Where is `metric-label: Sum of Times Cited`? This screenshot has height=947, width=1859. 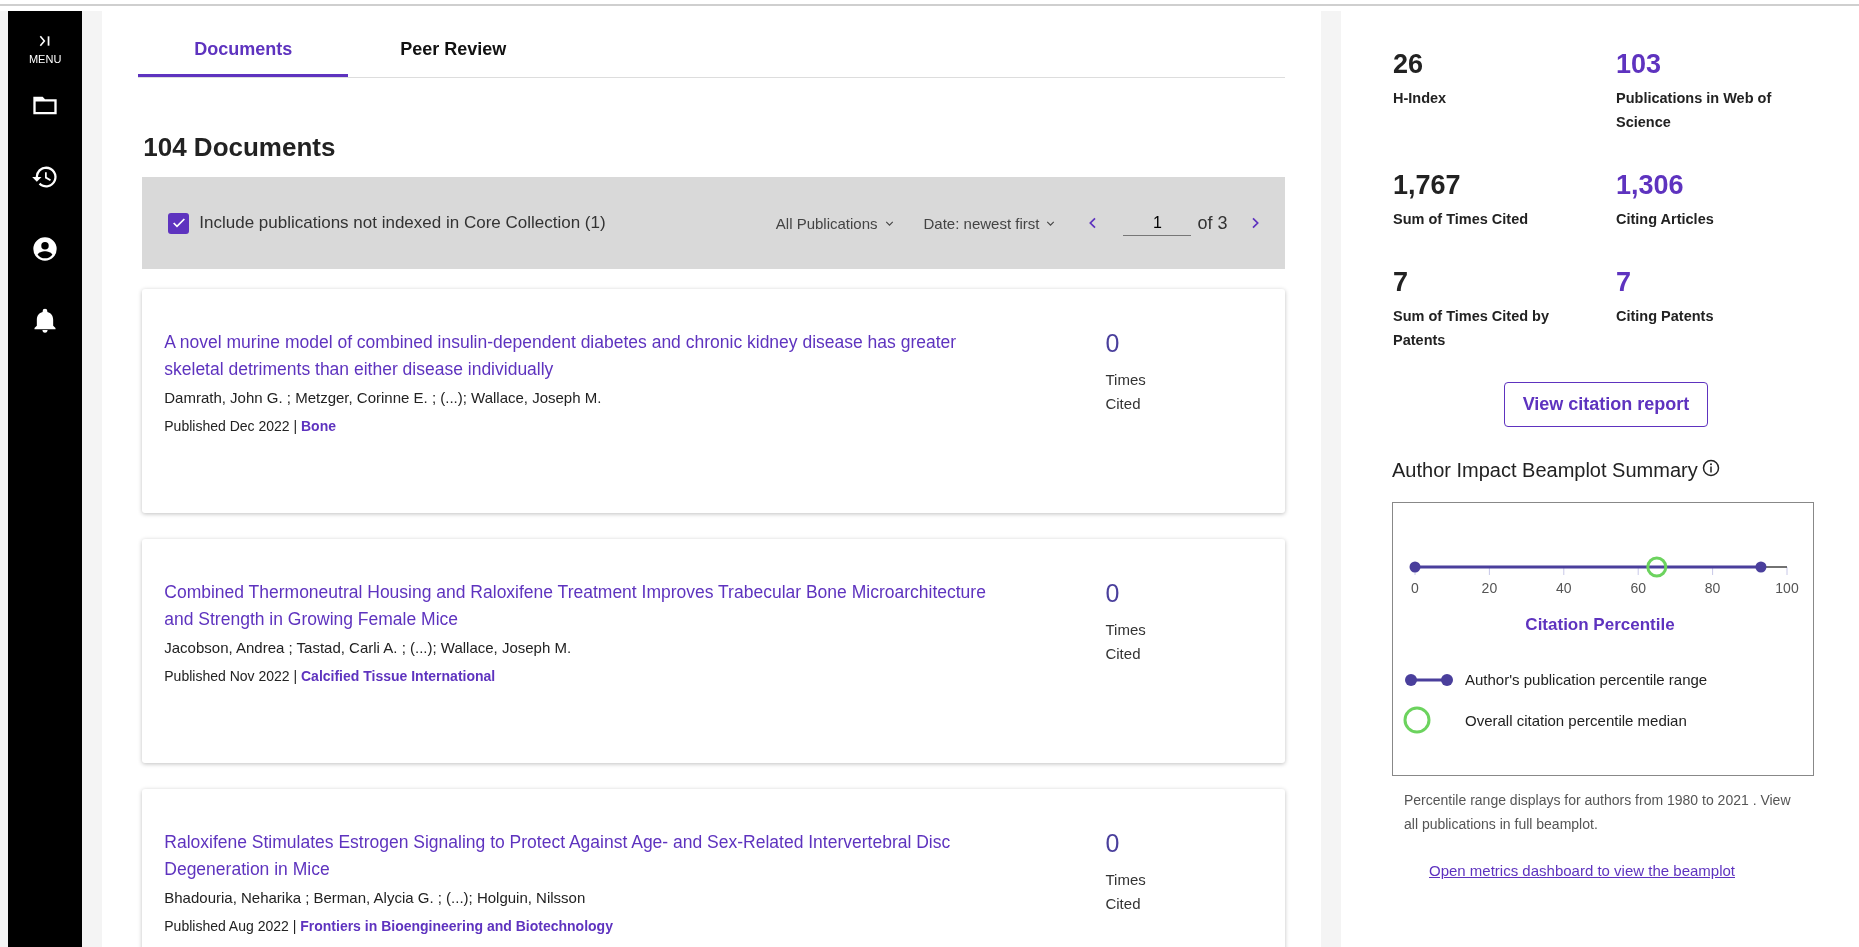 metric-label: Sum of Times Cited is located at coordinates (1461, 219).